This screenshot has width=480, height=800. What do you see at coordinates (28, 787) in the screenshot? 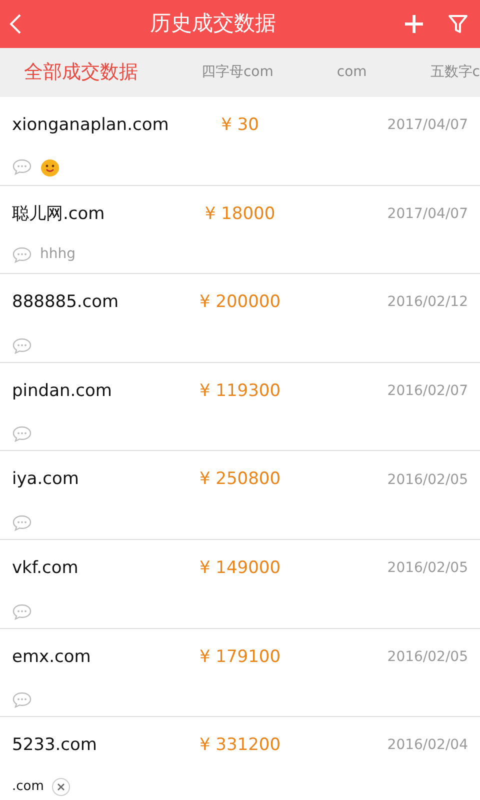
I see `suffix-text: .com` at bounding box center [28, 787].